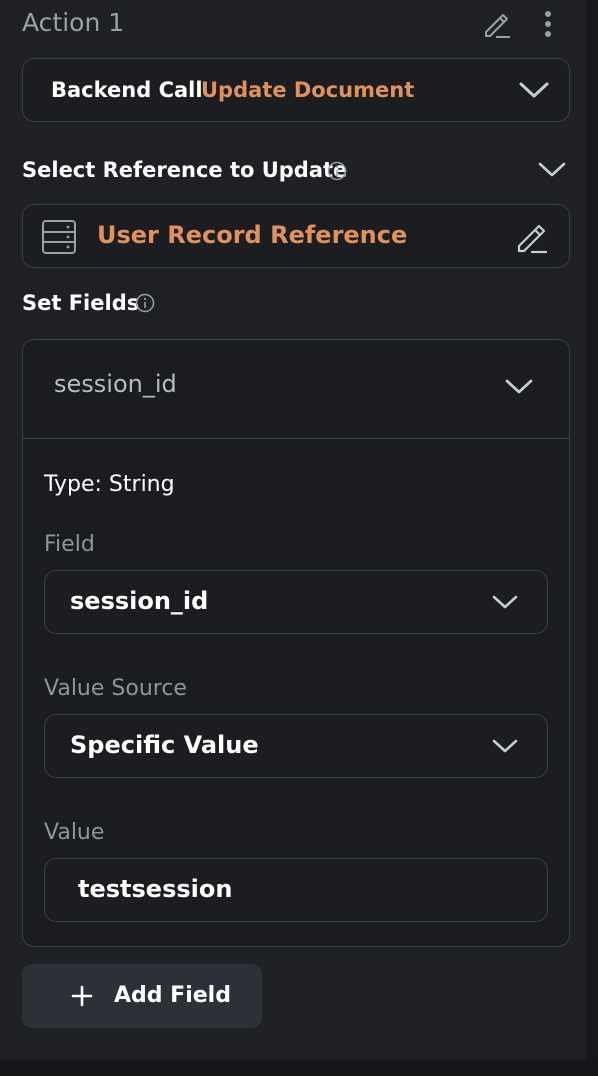 The width and height of the screenshot is (598, 1076). What do you see at coordinates (139, 601) in the screenshot?
I see `field-dropdown-value: session_id` at bounding box center [139, 601].